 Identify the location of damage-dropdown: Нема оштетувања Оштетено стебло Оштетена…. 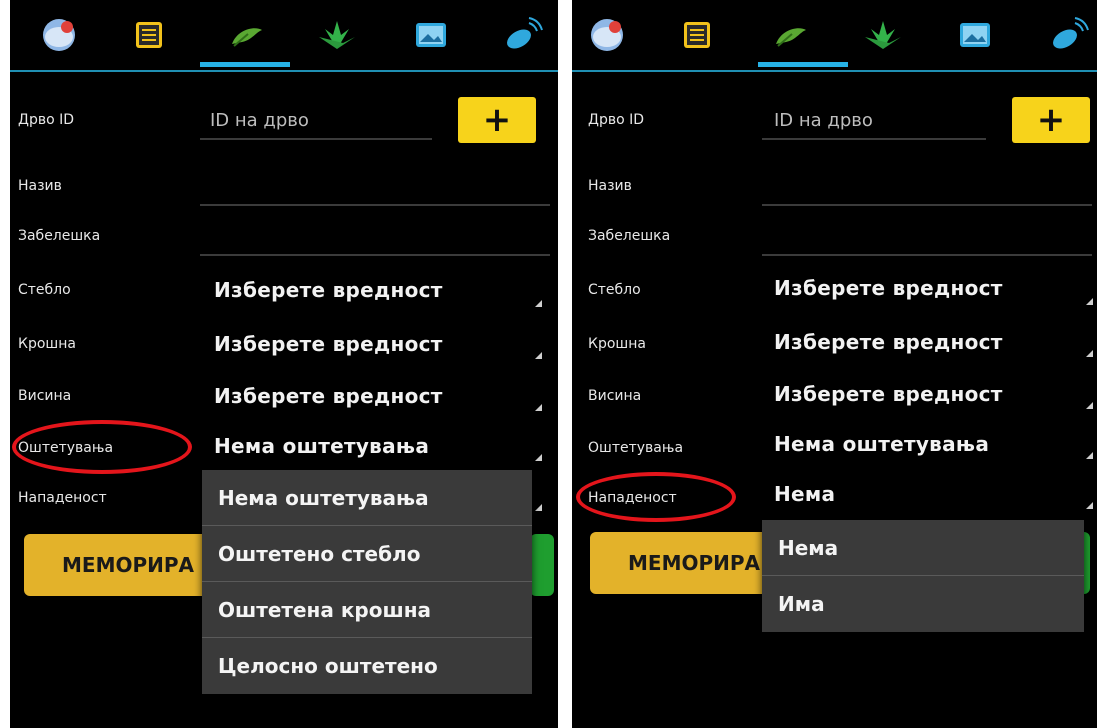
(367, 582).